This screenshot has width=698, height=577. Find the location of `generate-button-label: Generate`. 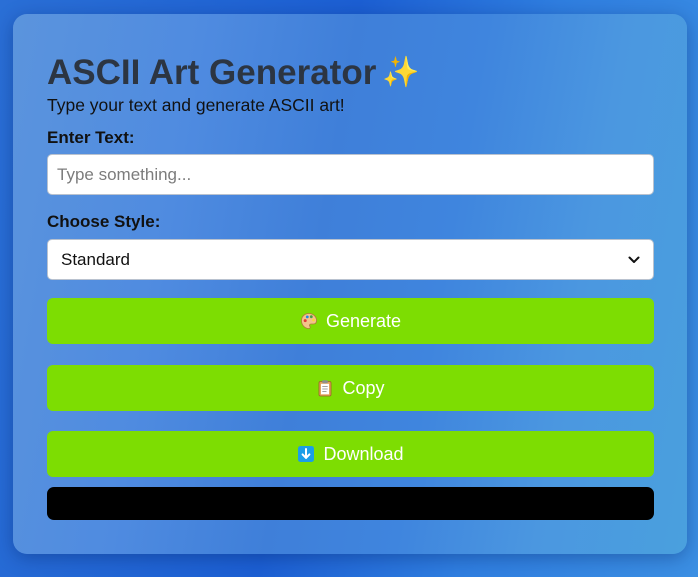

generate-button-label: Generate is located at coordinates (363, 320).